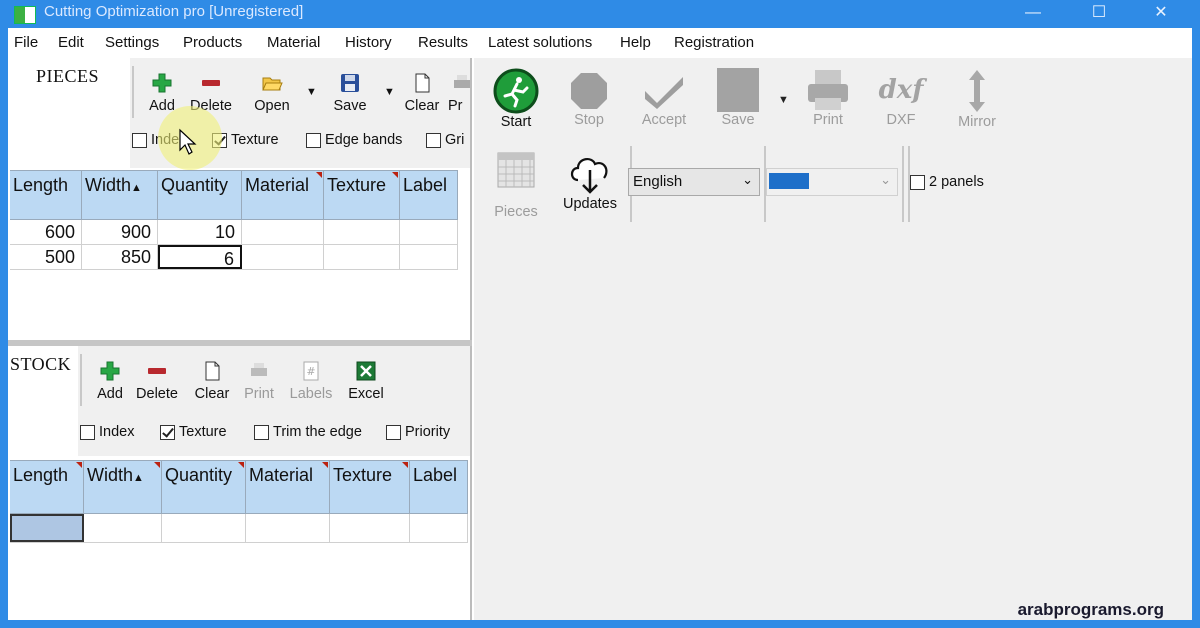  I want to click on menu-material: Material, so click(293, 42).